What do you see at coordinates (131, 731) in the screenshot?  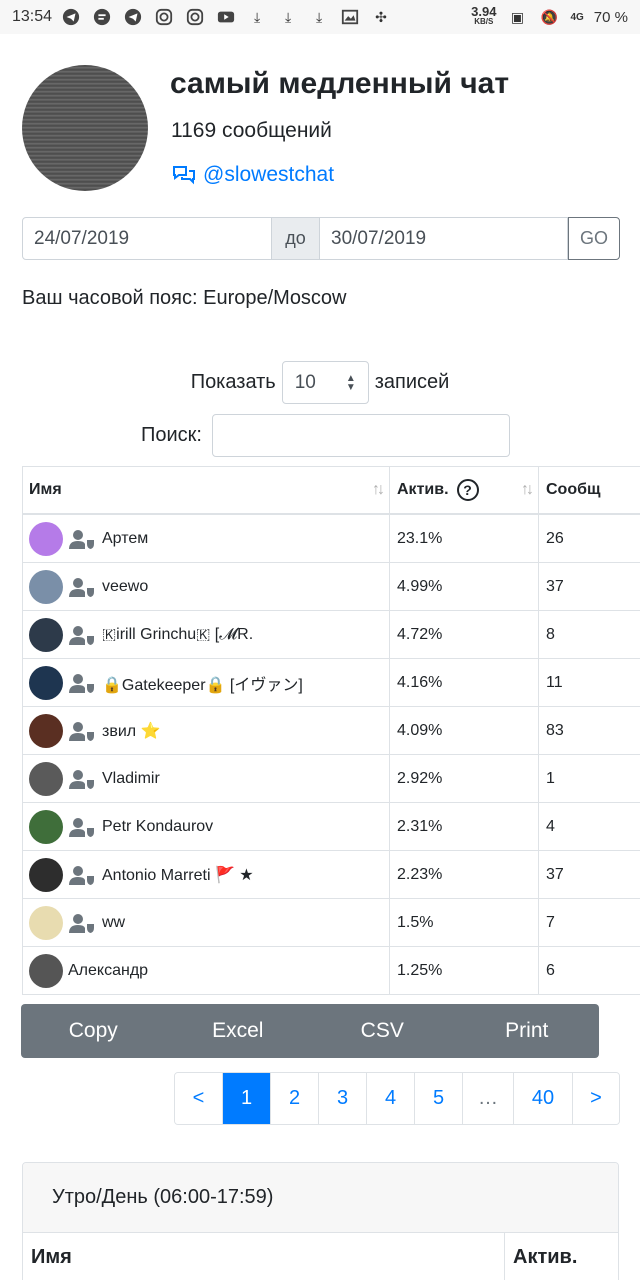 I see `user-name: звил ⭐` at bounding box center [131, 731].